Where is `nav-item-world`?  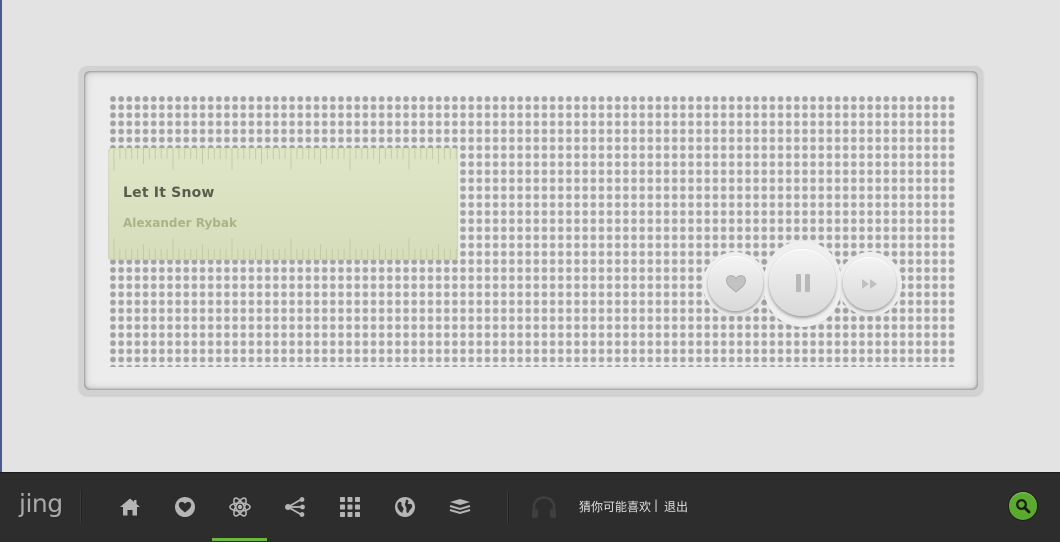
nav-item-world is located at coordinates (405, 507).